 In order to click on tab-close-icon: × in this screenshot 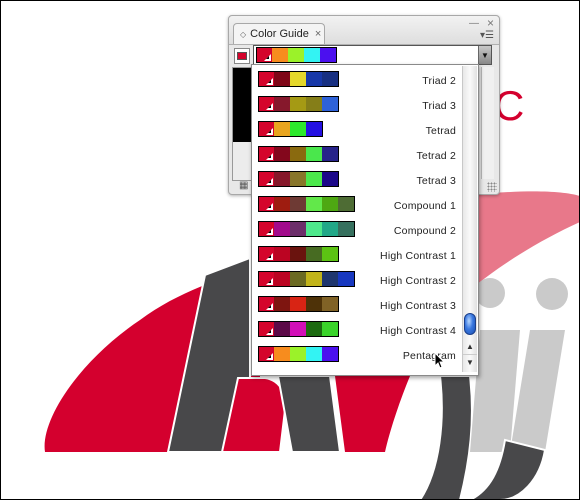, I will do `click(318, 34)`.